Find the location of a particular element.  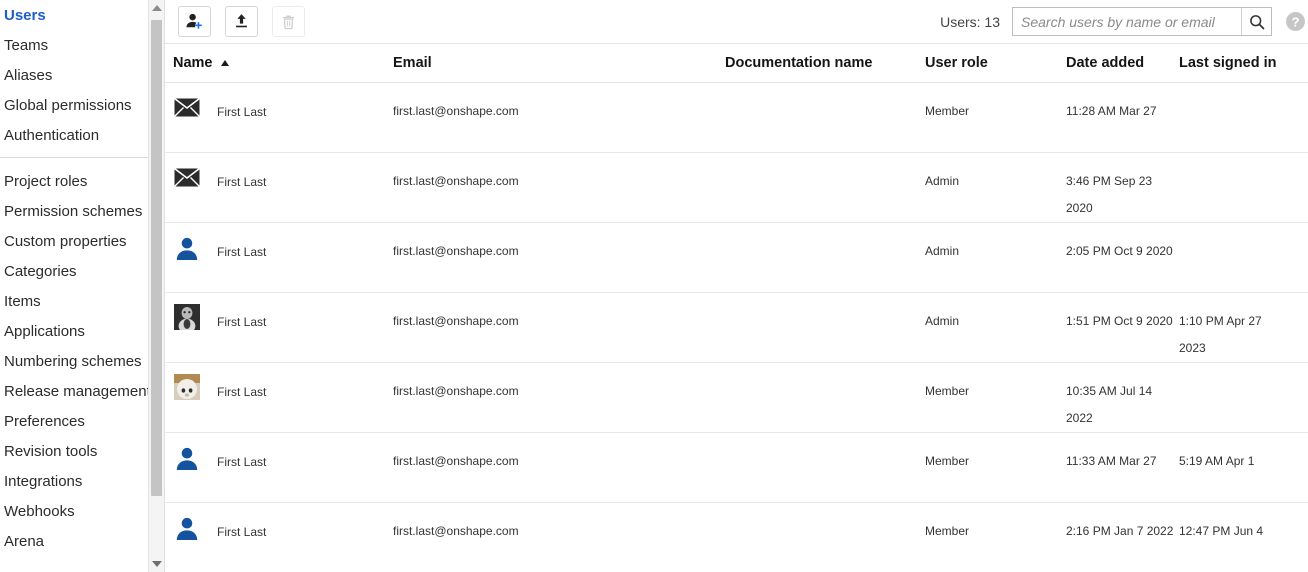

search-box is located at coordinates (1142, 21).